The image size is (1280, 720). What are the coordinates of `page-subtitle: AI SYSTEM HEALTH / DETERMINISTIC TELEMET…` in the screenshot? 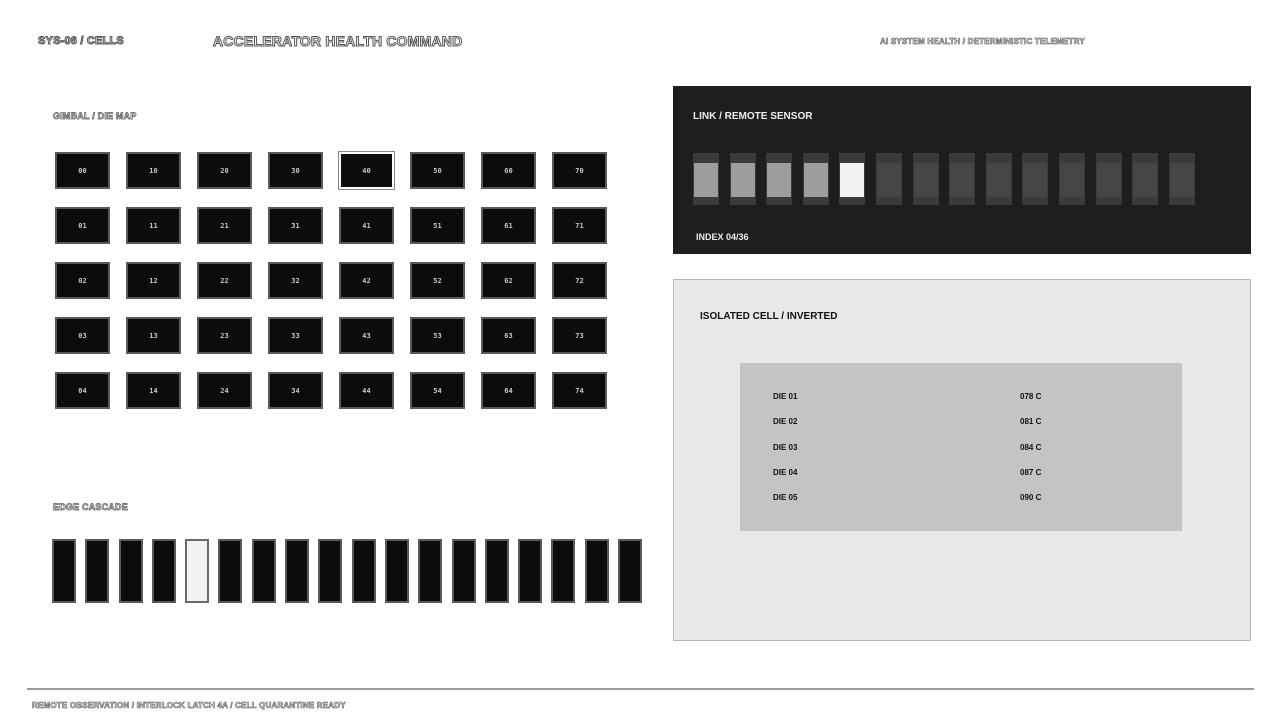 It's located at (982, 42).